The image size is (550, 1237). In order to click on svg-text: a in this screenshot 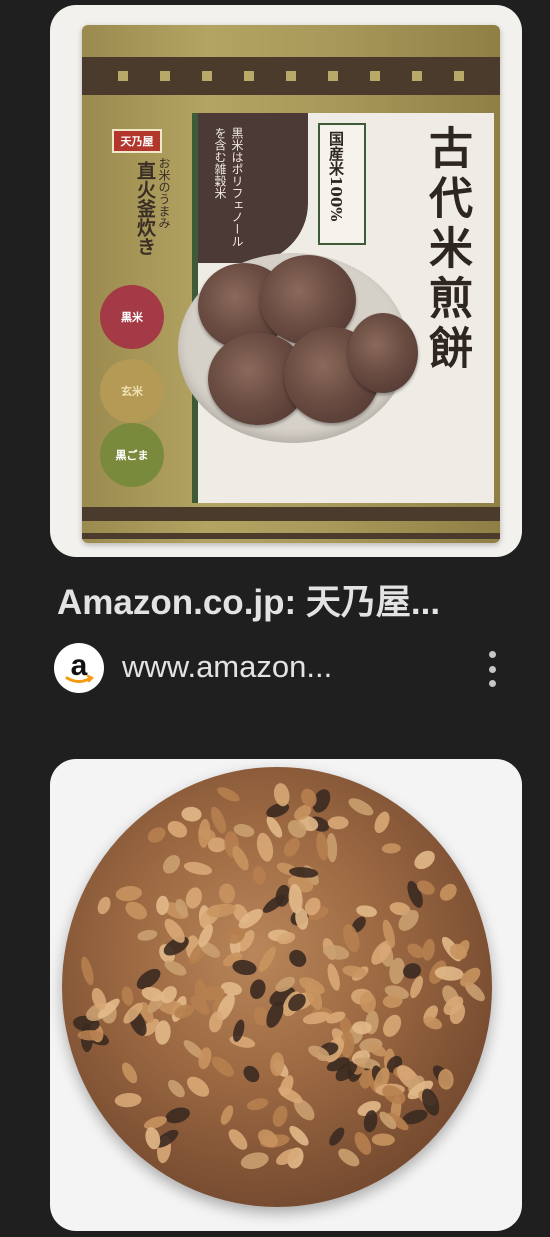, I will do `click(79, 665)`.